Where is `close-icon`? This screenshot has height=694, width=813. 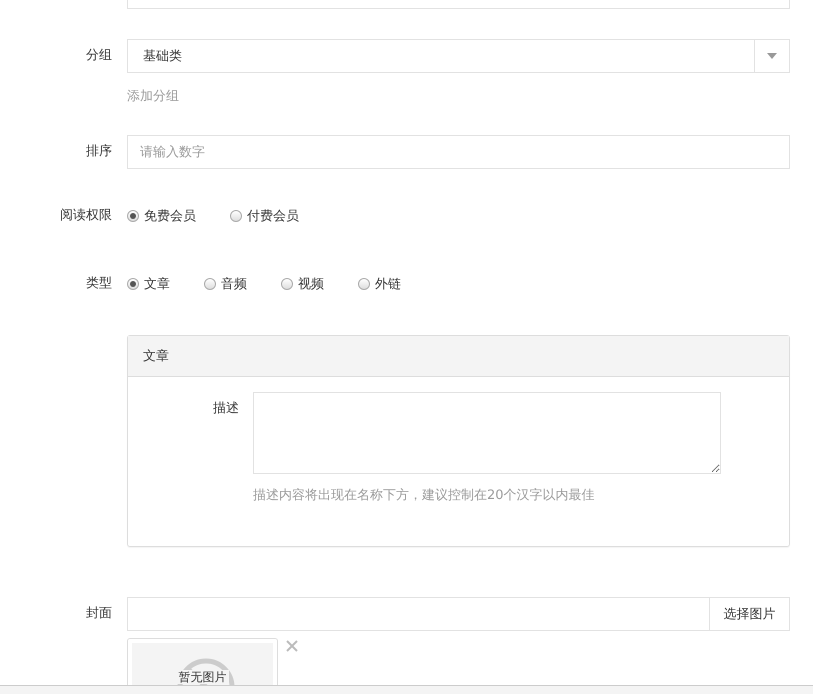 close-icon is located at coordinates (292, 646).